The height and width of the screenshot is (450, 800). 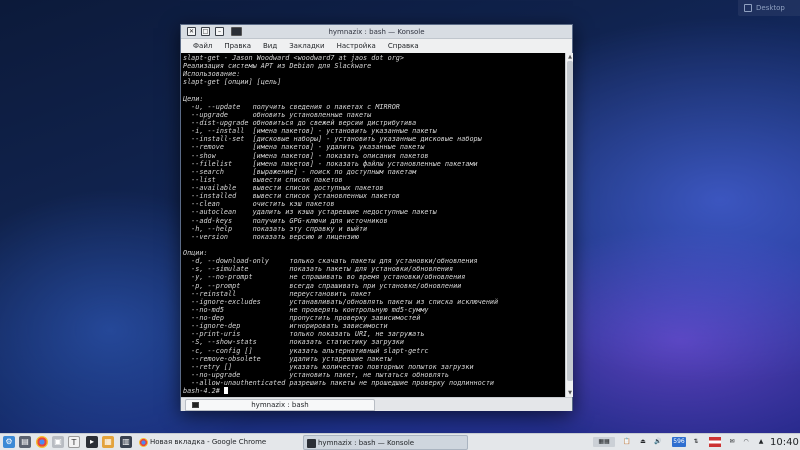 I want to click on tab-hymnazix-bash: hymnazix : bash, so click(x=280, y=405).